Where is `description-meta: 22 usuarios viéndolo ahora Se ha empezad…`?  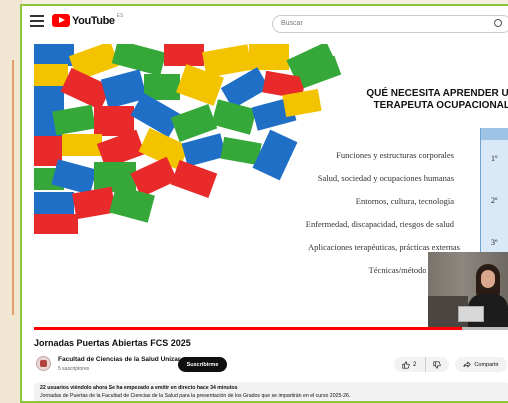
description-meta: 22 usuarios viéndolo ahora Se ha empezad… is located at coordinates (139, 388).